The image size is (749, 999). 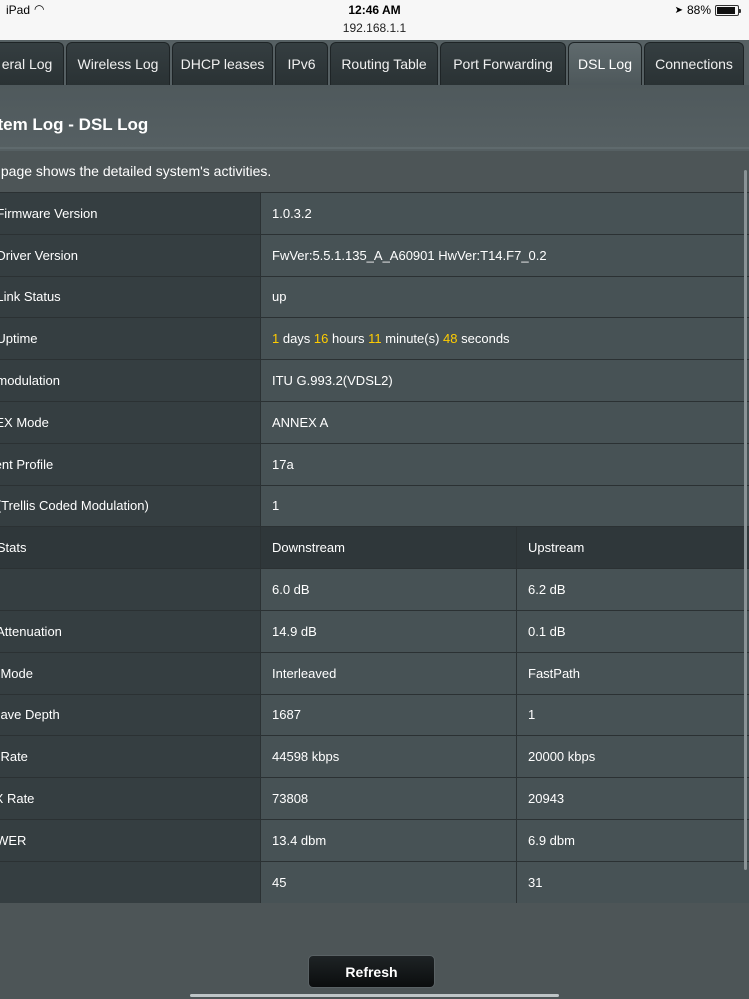 What do you see at coordinates (698, 10) in the screenshot?
I see `battery-percent: 88%` at bounding box center [698, 10].